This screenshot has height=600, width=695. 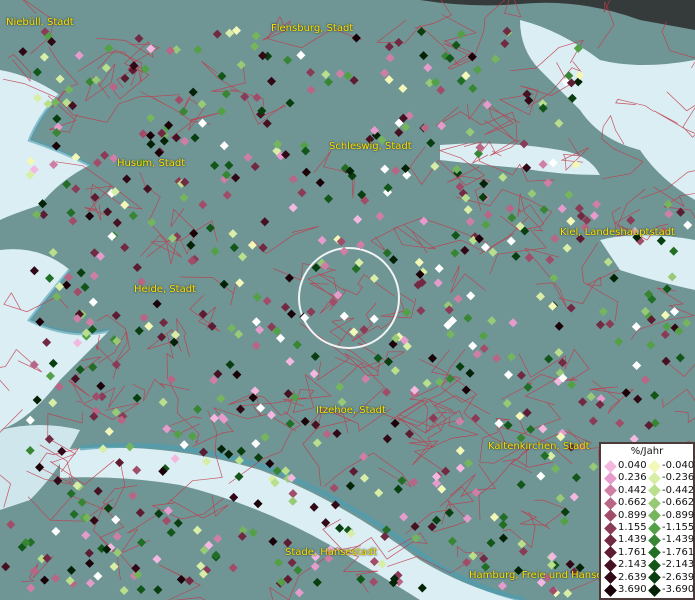 I want to click on legend-value-neg-0: -0.040, so click(x=678, y=465).